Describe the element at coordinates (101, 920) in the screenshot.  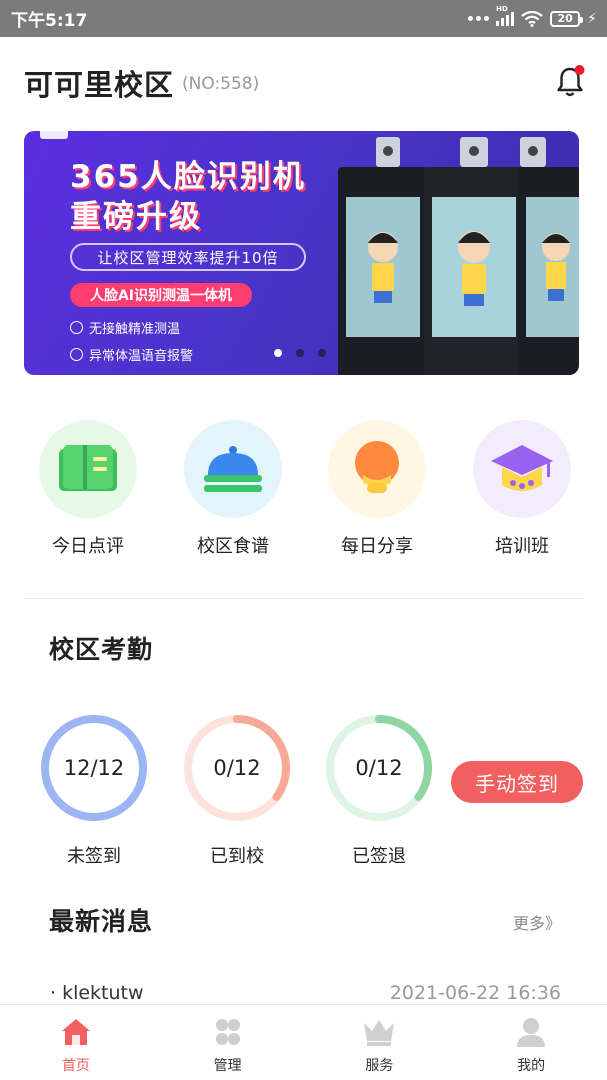
I see `news-title: 最新消息` at that location.